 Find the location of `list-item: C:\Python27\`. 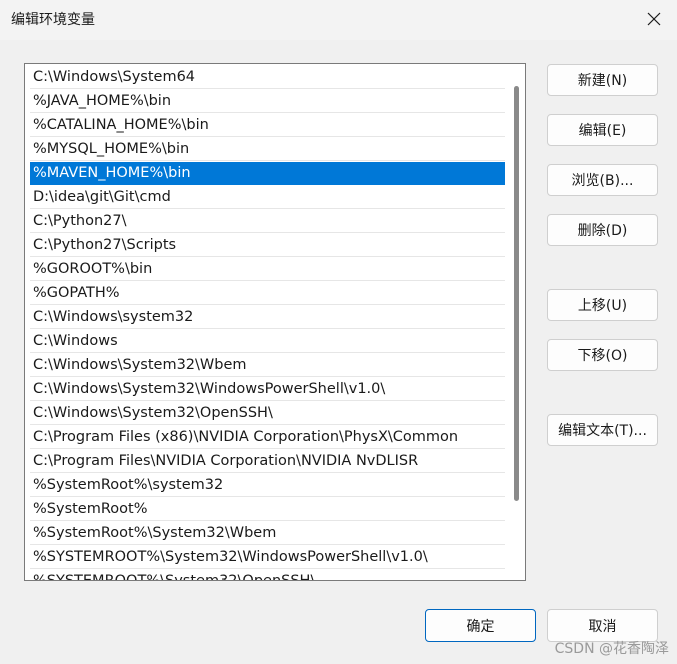

list-item: C:\Python27\ is located at coordinates (267, 221).